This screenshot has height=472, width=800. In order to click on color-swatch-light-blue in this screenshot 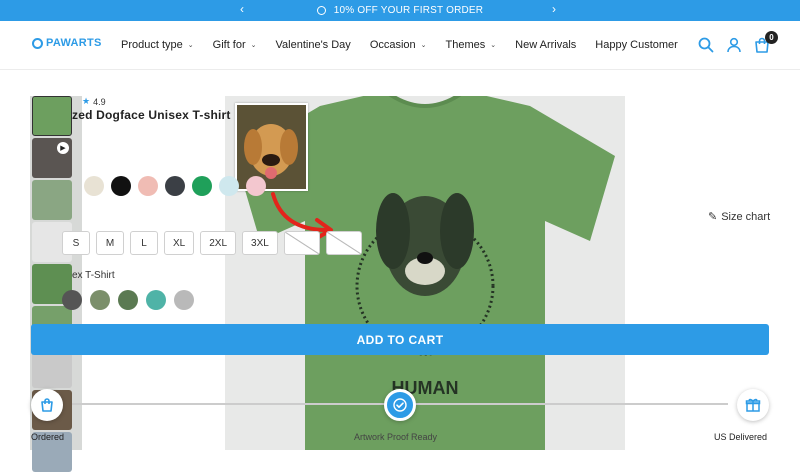, I will do `click(229, 186)`.